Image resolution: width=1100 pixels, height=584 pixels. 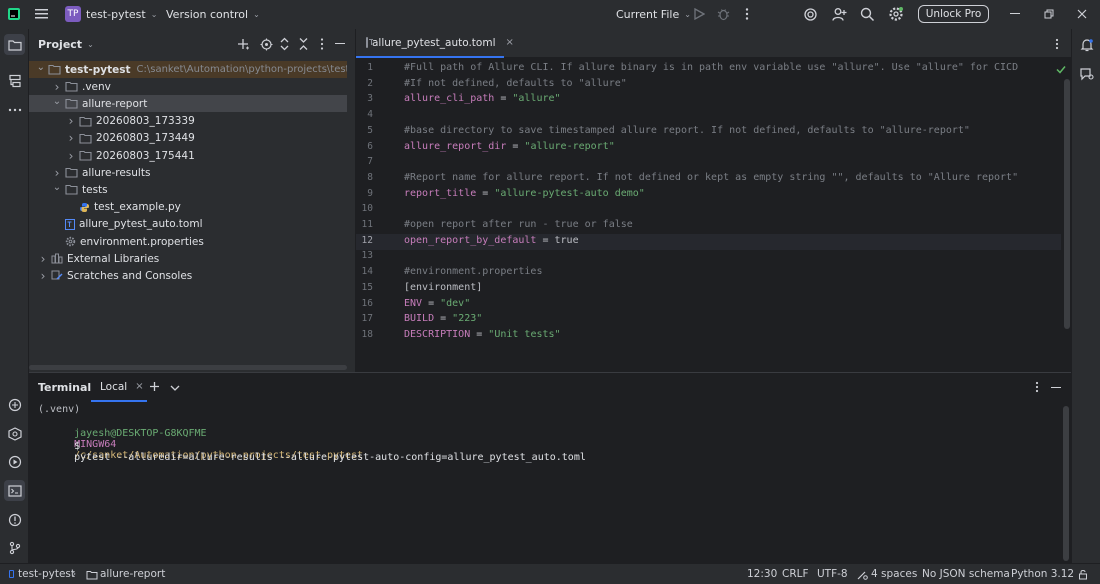 I want to click on hide-terminal-icon, so click(x=1056, y=388).